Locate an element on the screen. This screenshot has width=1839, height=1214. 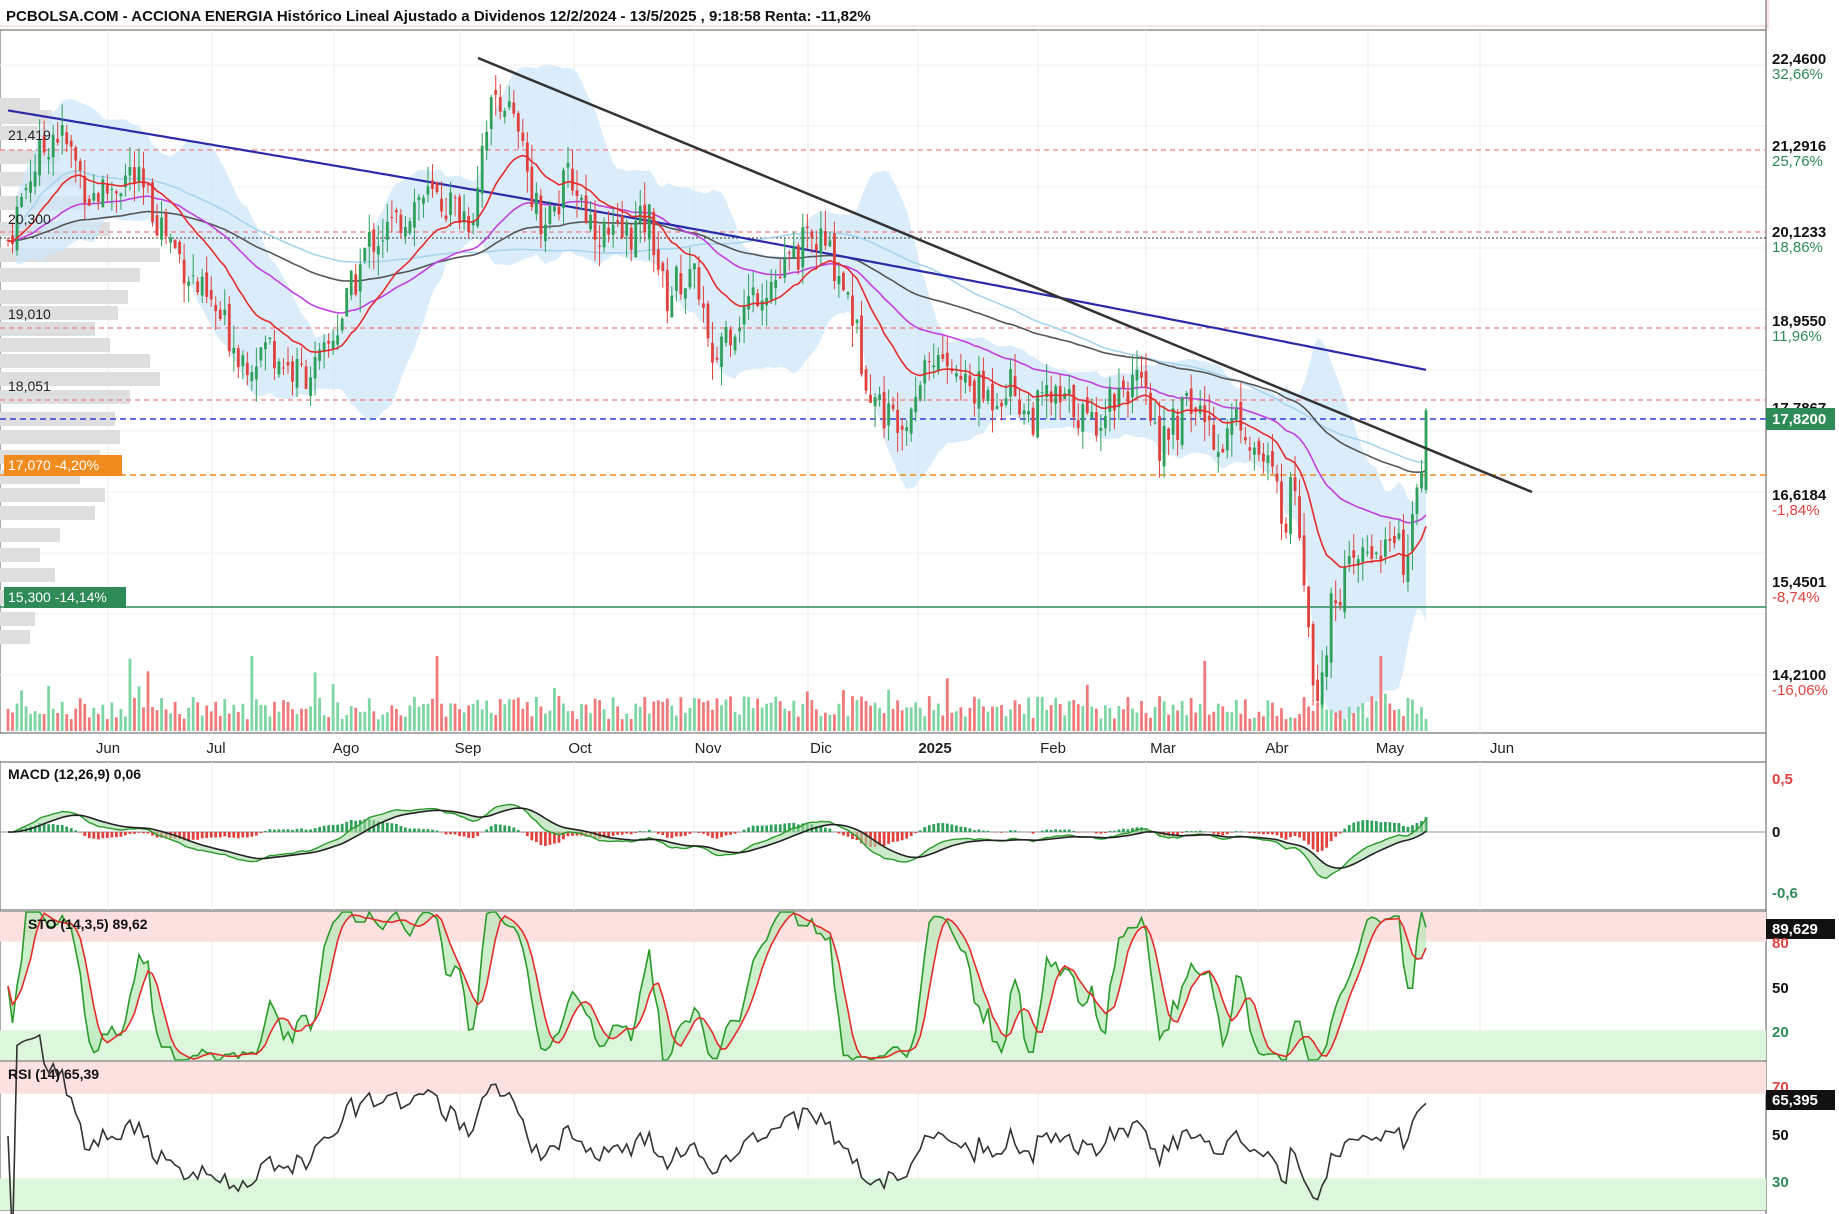
sto-tick: 50 is located at coordinates (1780, 988).